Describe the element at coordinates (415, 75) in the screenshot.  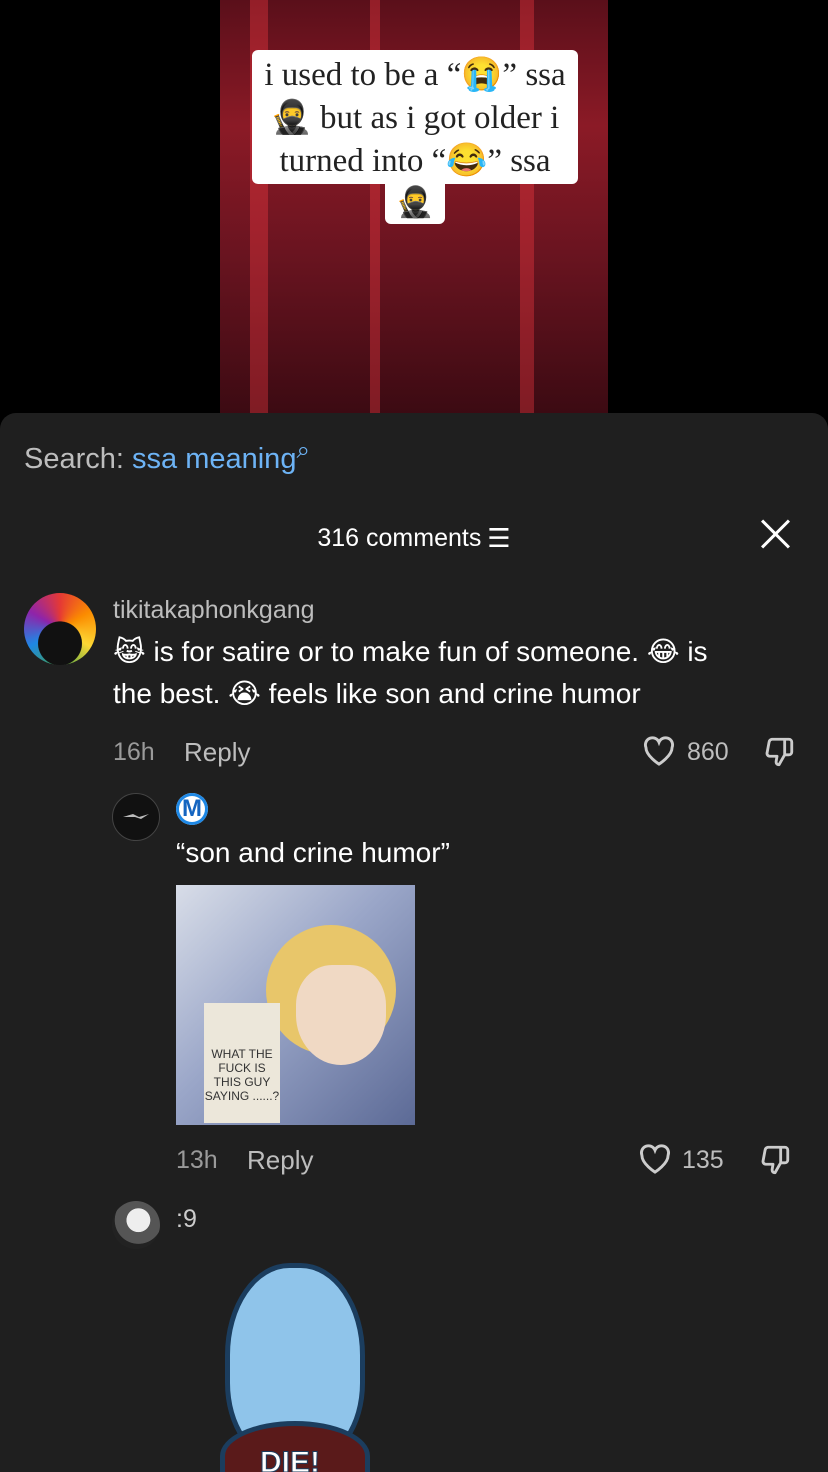
I see `caption-line: i used to be a “😭” ssa` at that location.